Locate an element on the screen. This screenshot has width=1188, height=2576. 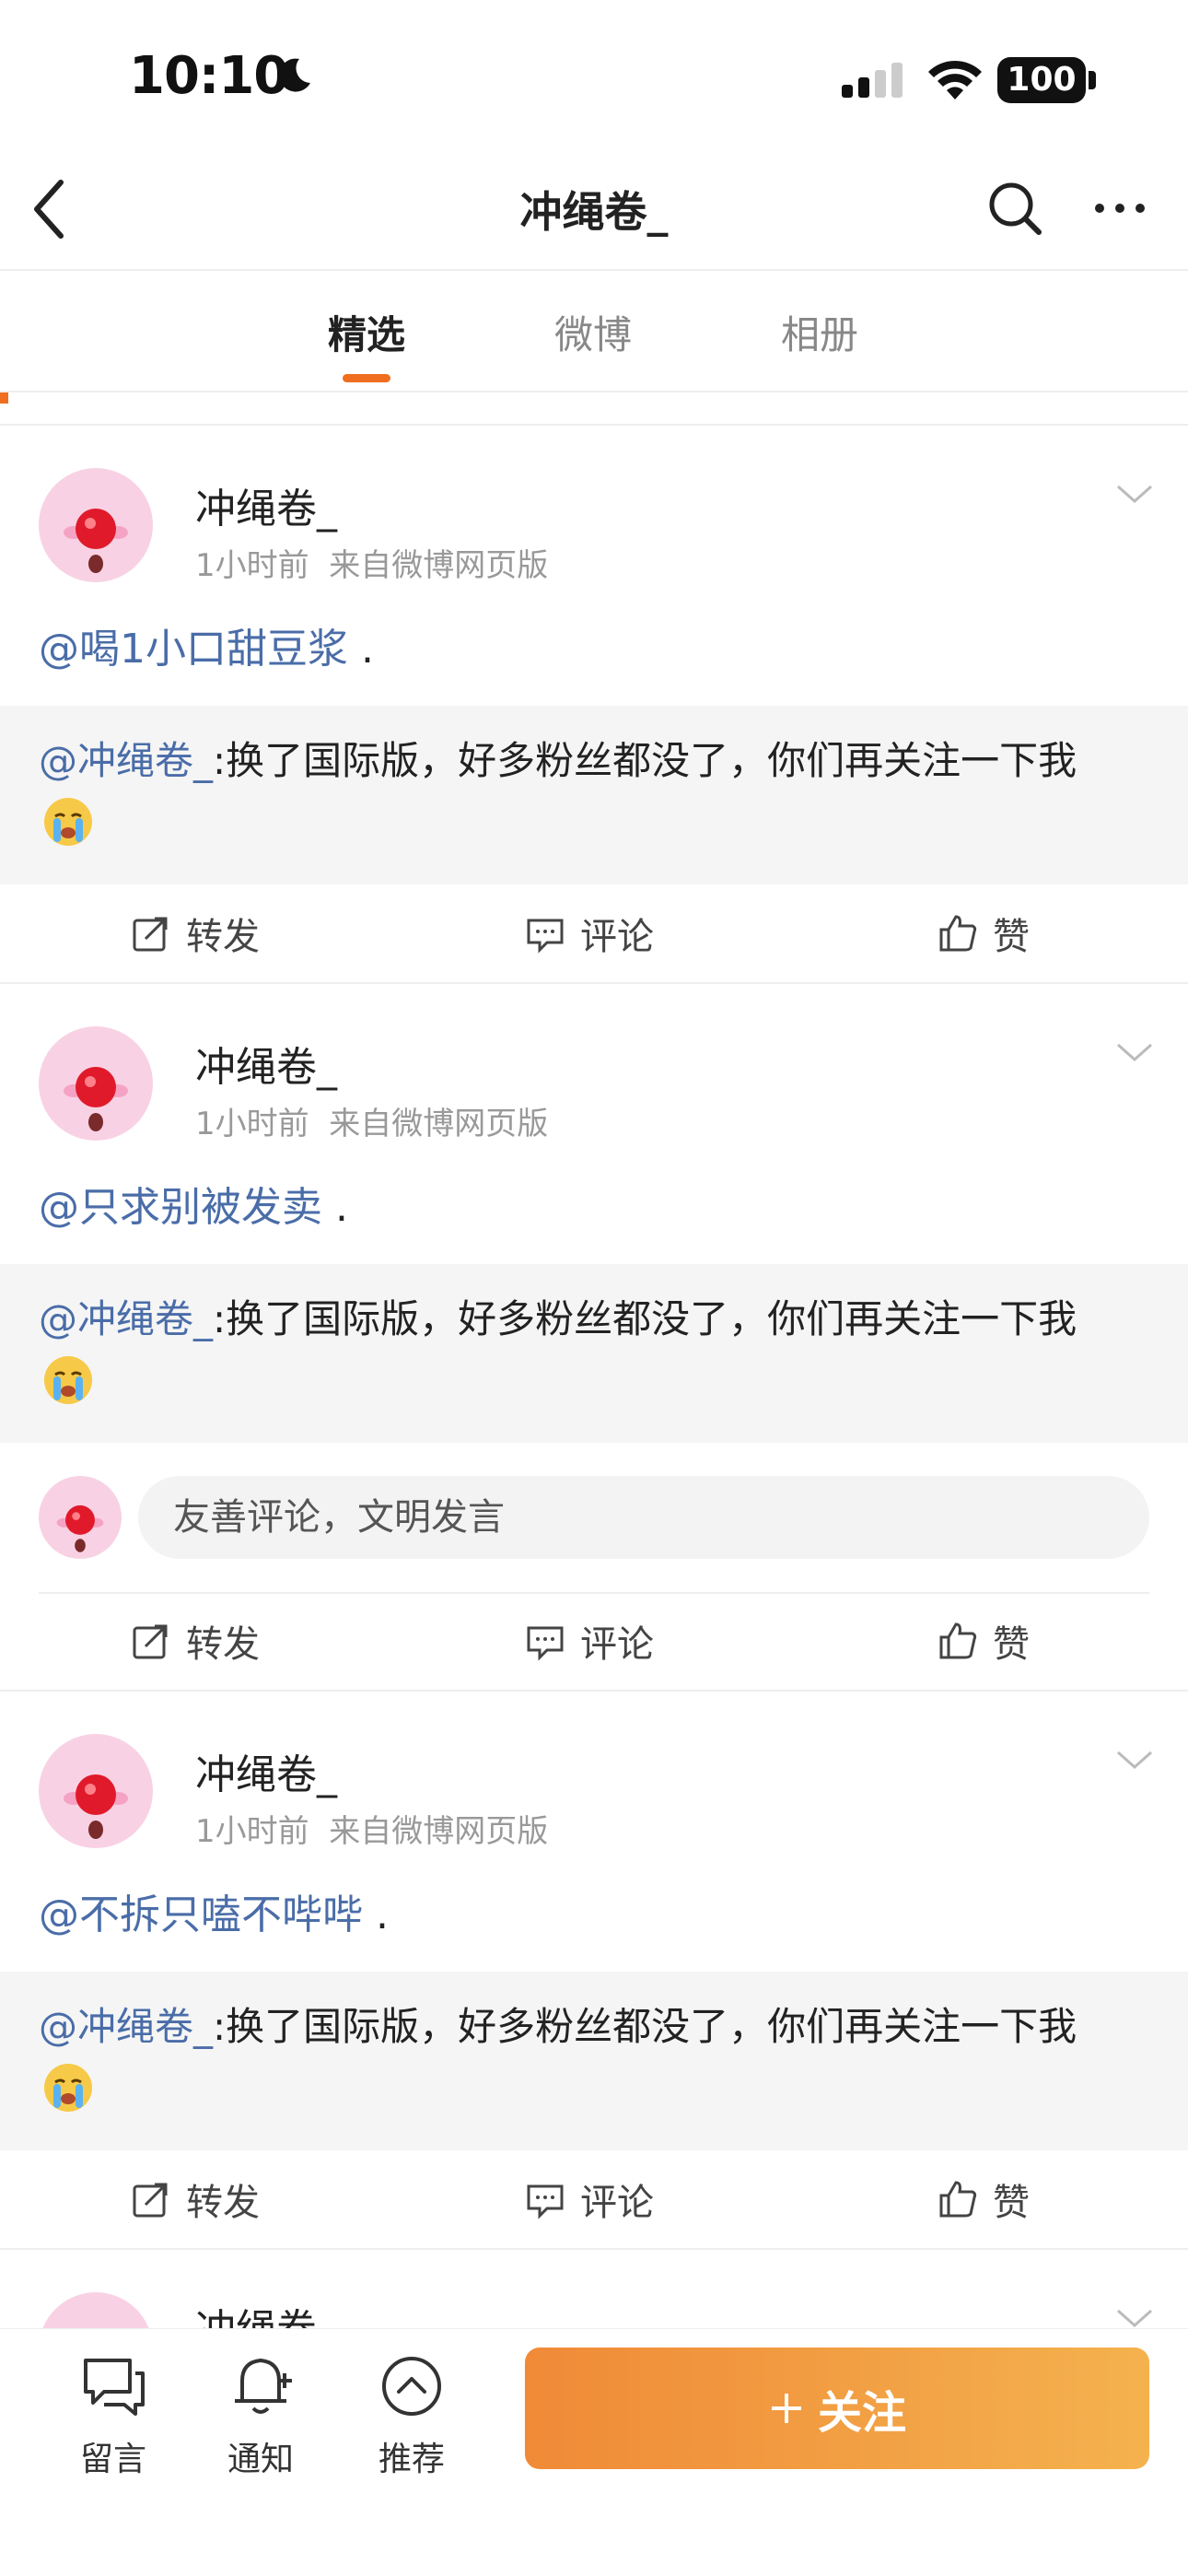
mention-link: @喝1小口甜豆浆 is located at coordinates (193, 649).